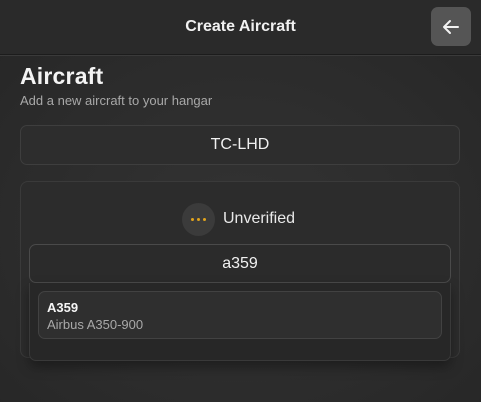 Image resolution: width=481 pixels, height=402 pixels. I want to click on arrow-left-icon, so click(451, 26).